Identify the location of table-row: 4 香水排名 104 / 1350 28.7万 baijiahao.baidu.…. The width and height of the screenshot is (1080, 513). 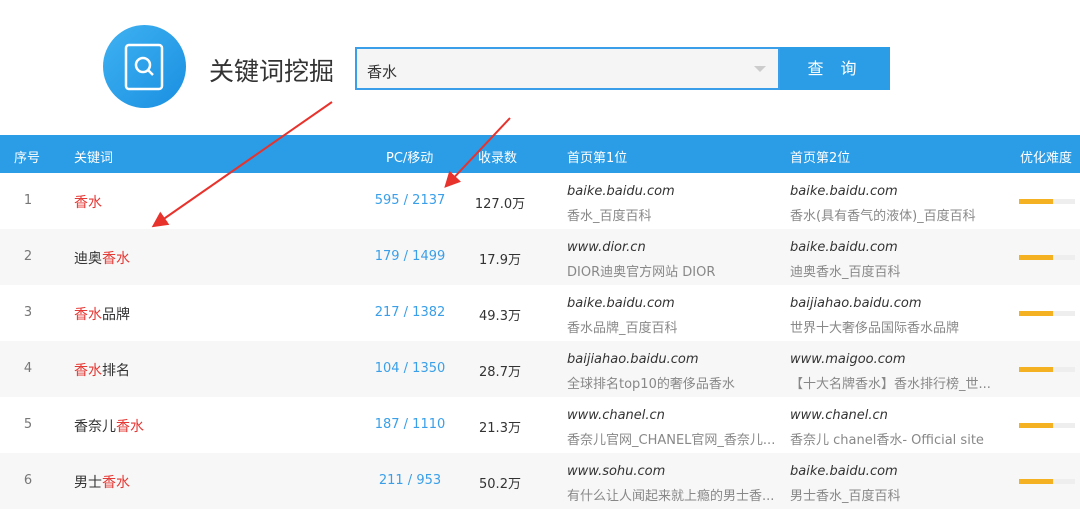
(540, 369).